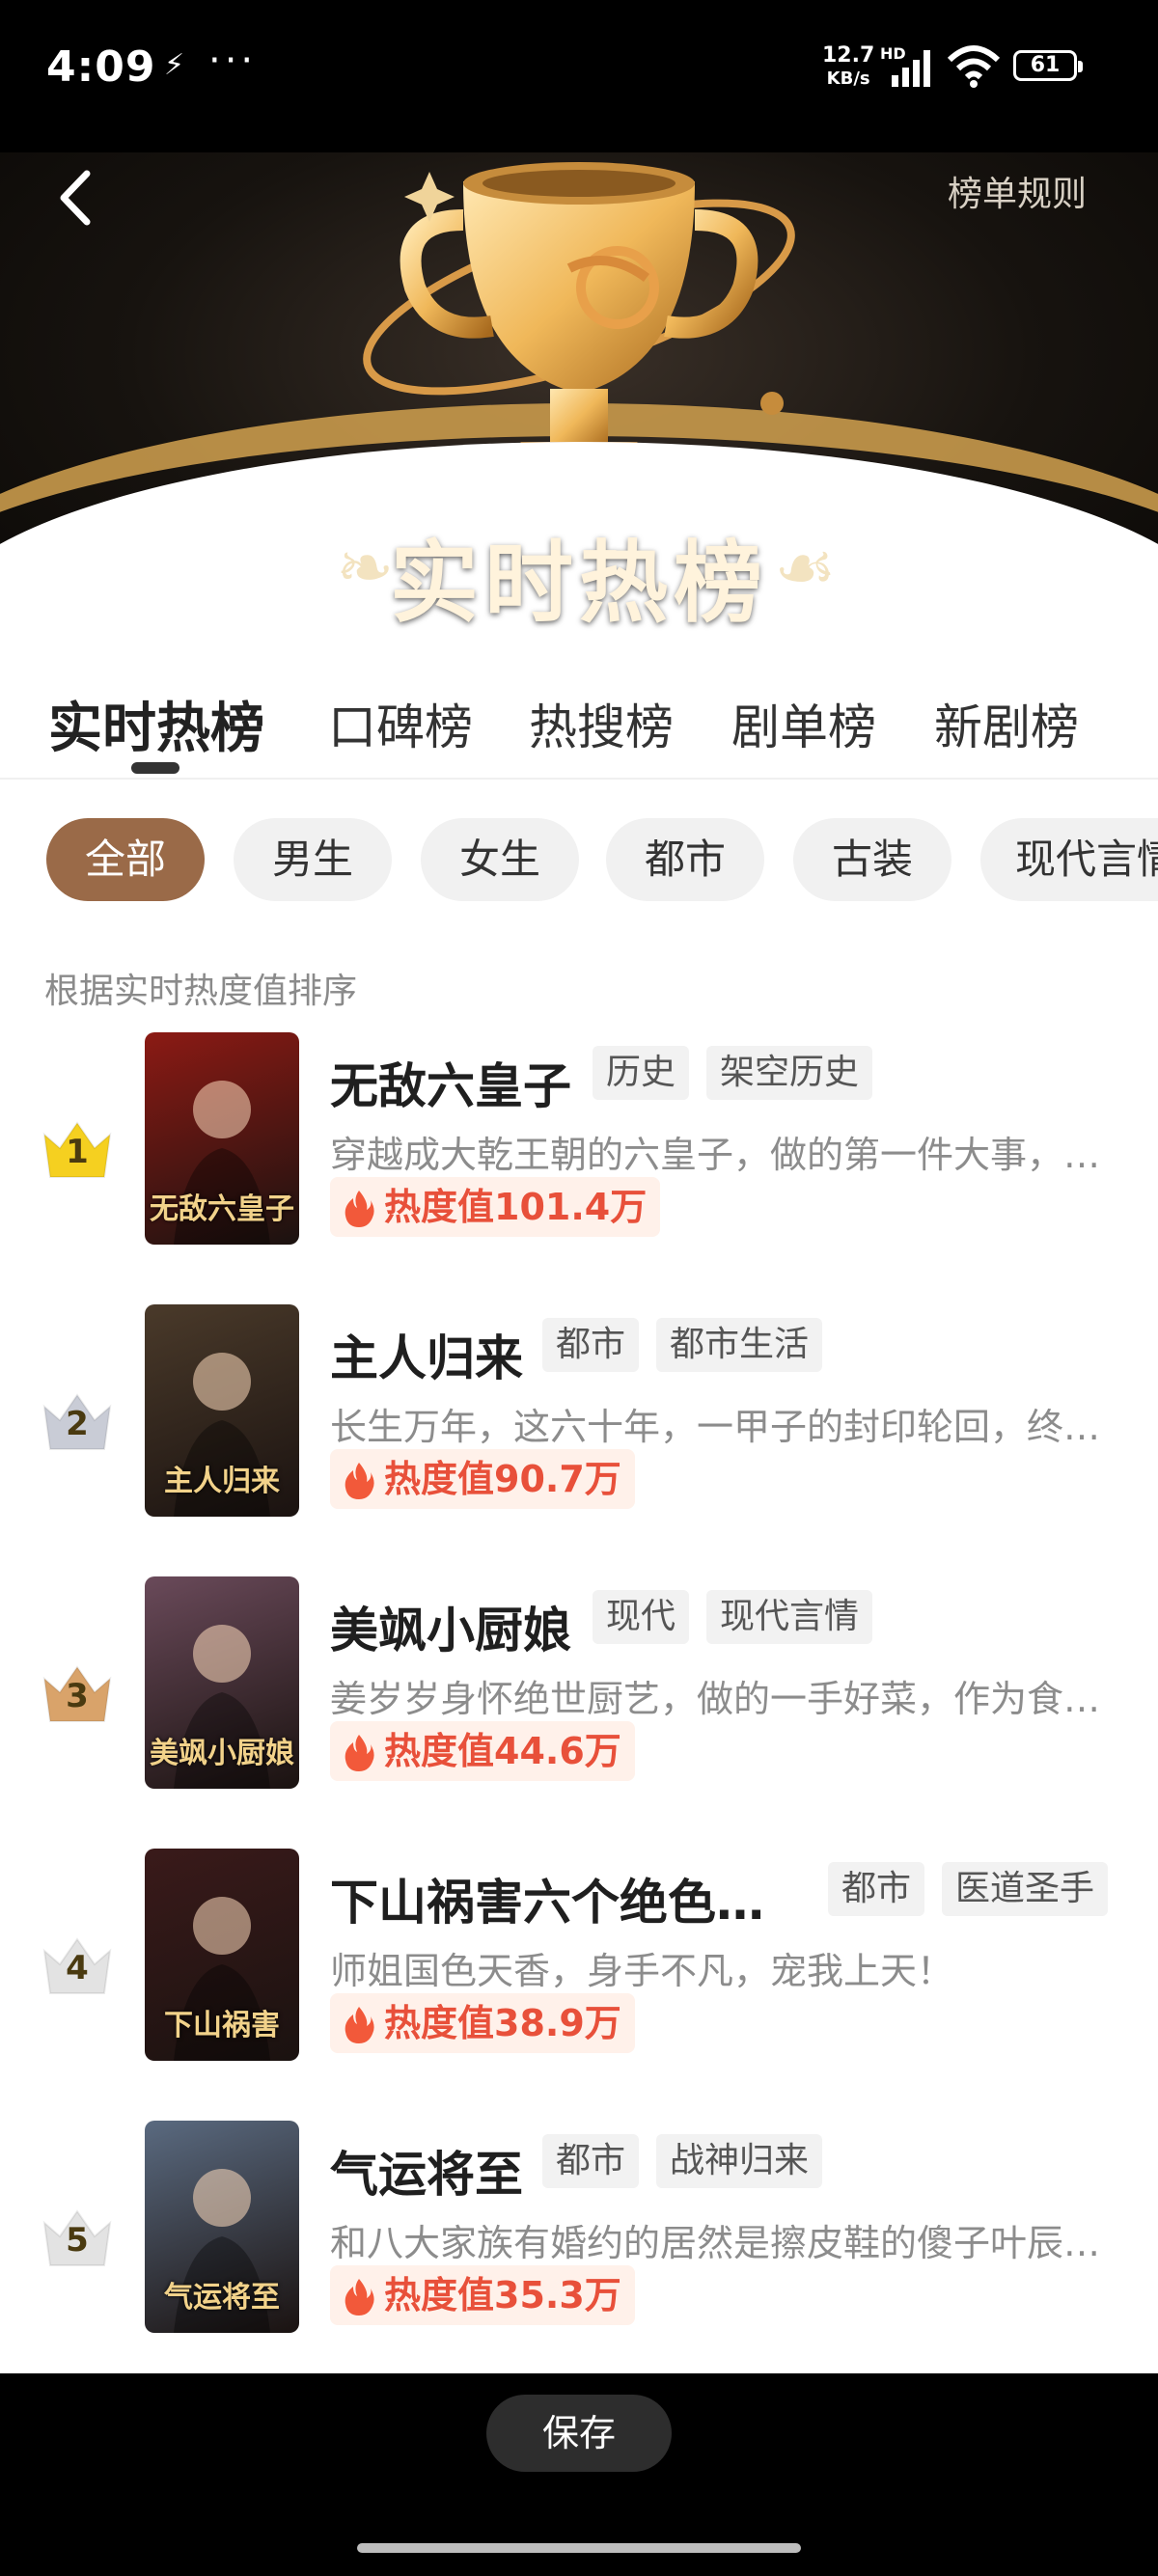 This screenshot has width=1158, height=2576. I want to click on rank-crown-icon: 5, so click(77, 2239).